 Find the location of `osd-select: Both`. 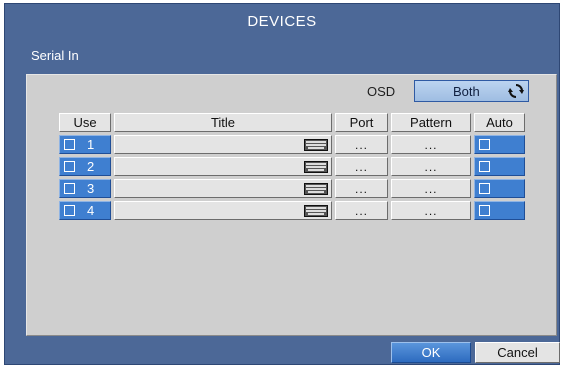

osd-select: Both is located at coordinates (471, 91).